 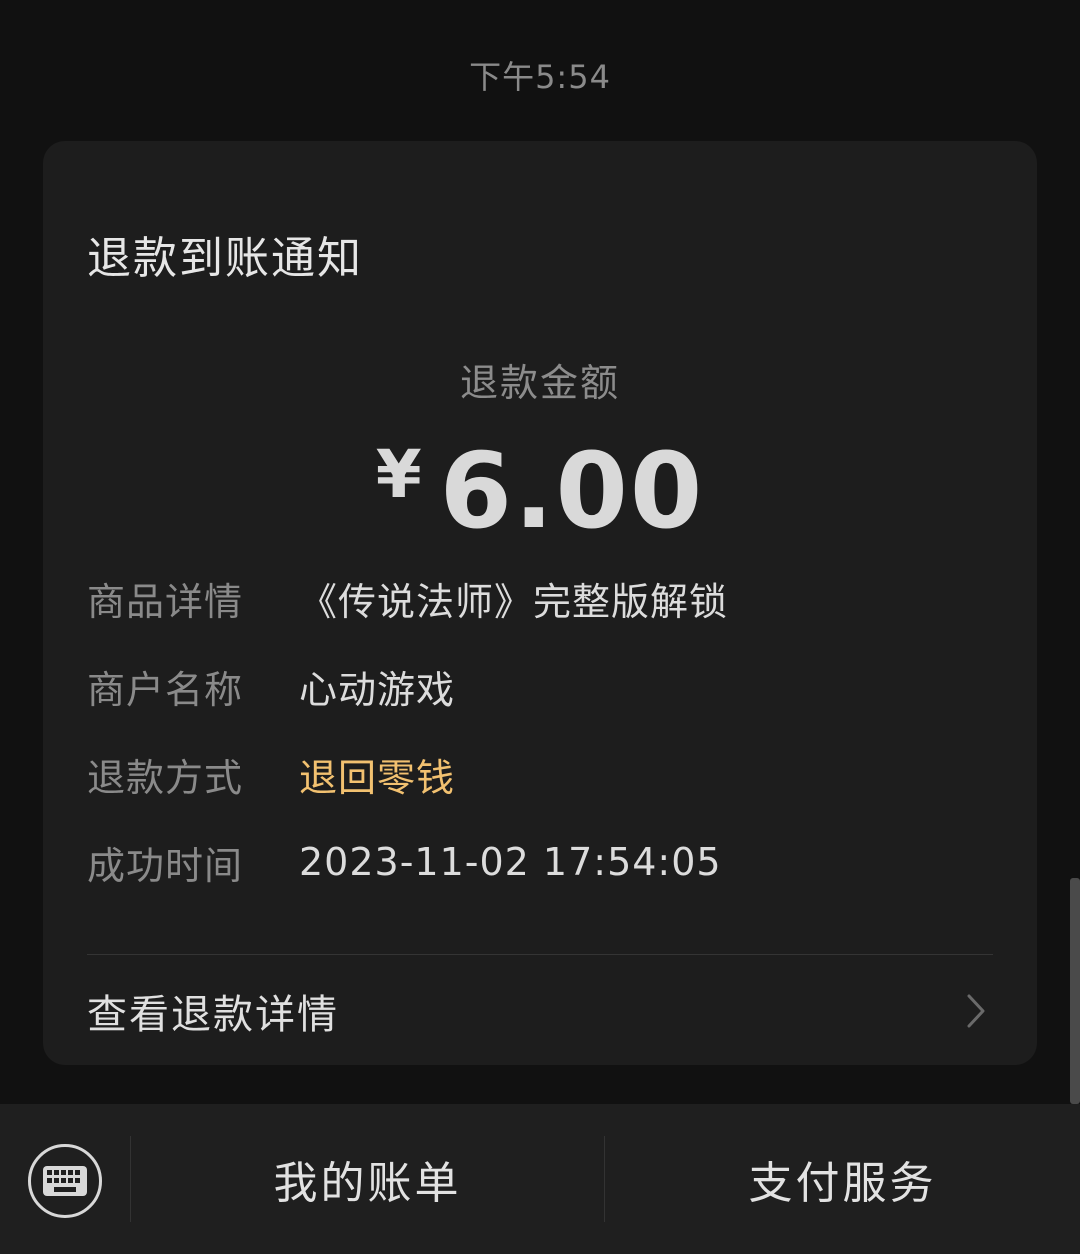 I want to click on row-refund-method: 退款方式 退回零钱, so click(x=271, y=774).